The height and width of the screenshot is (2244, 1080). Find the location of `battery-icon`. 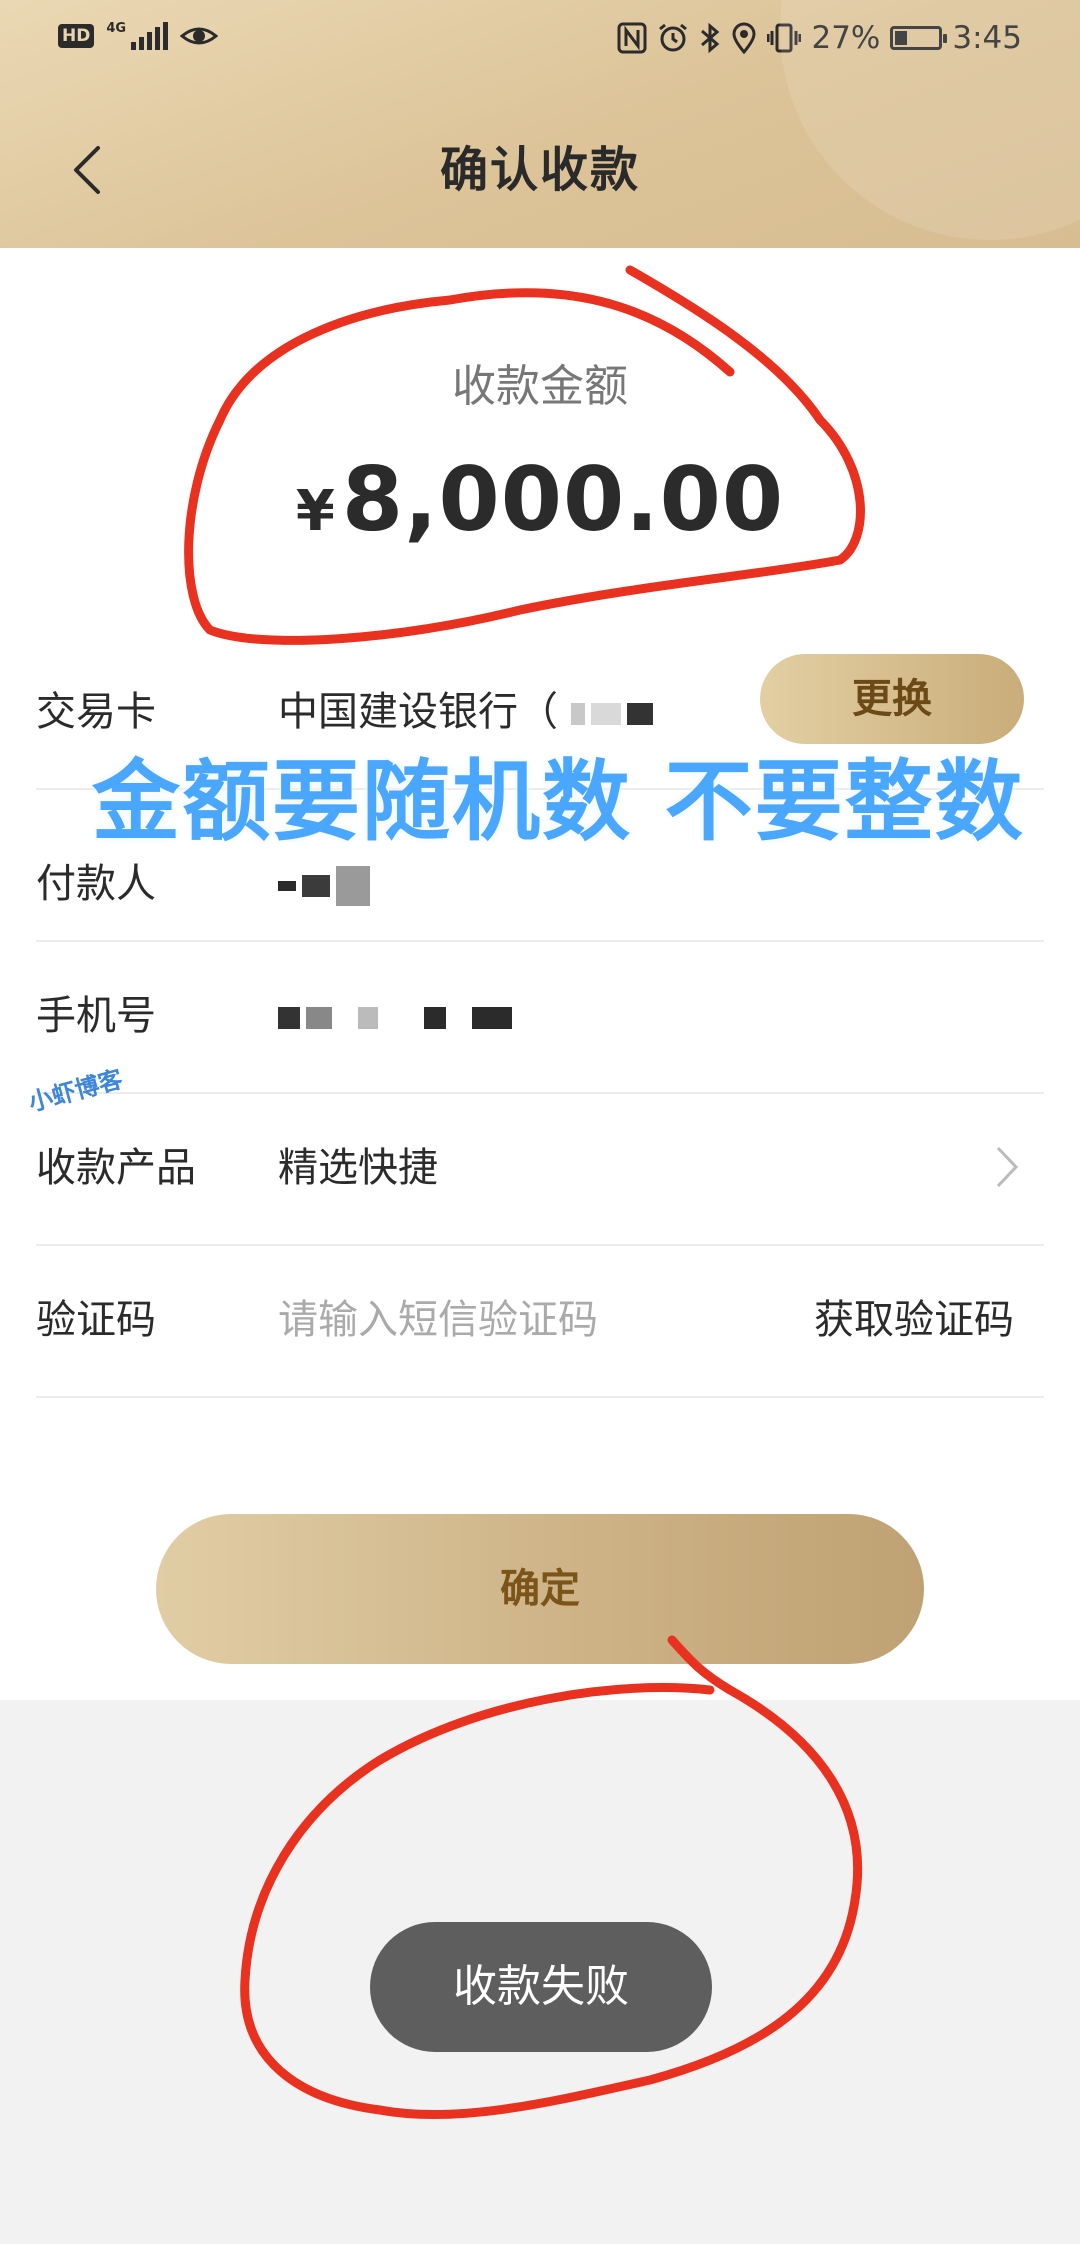

battery-icon is located at coordinates (919, 38).